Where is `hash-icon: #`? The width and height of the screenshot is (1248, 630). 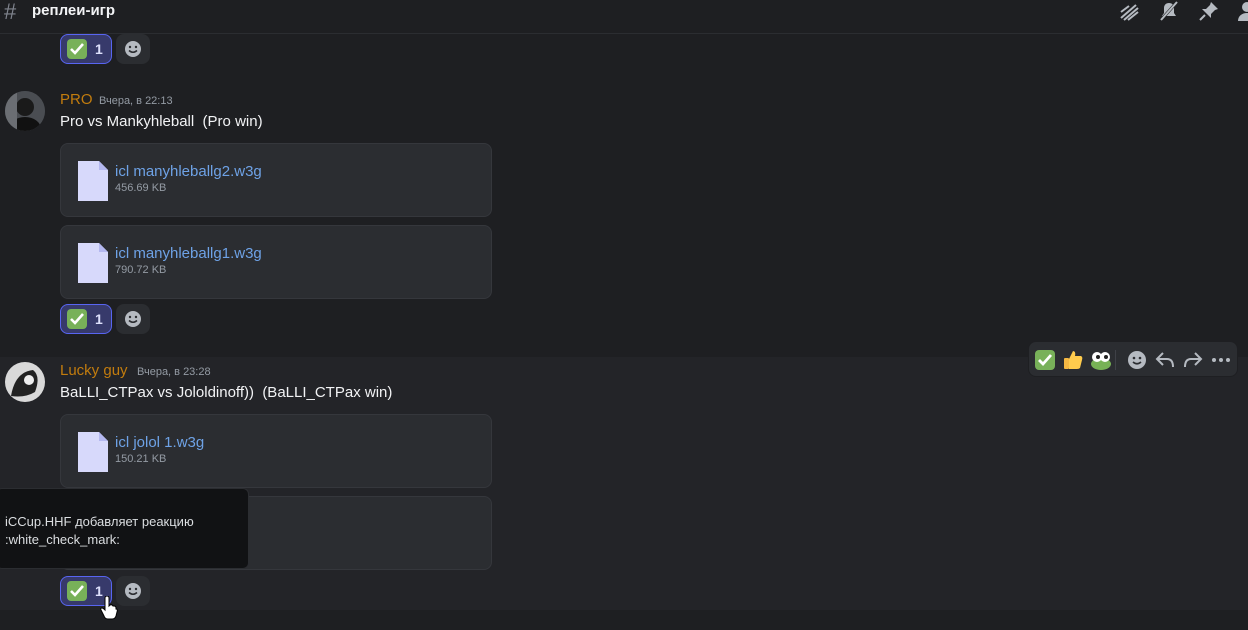
hash-icon: # is located at coordinates (10, 12).